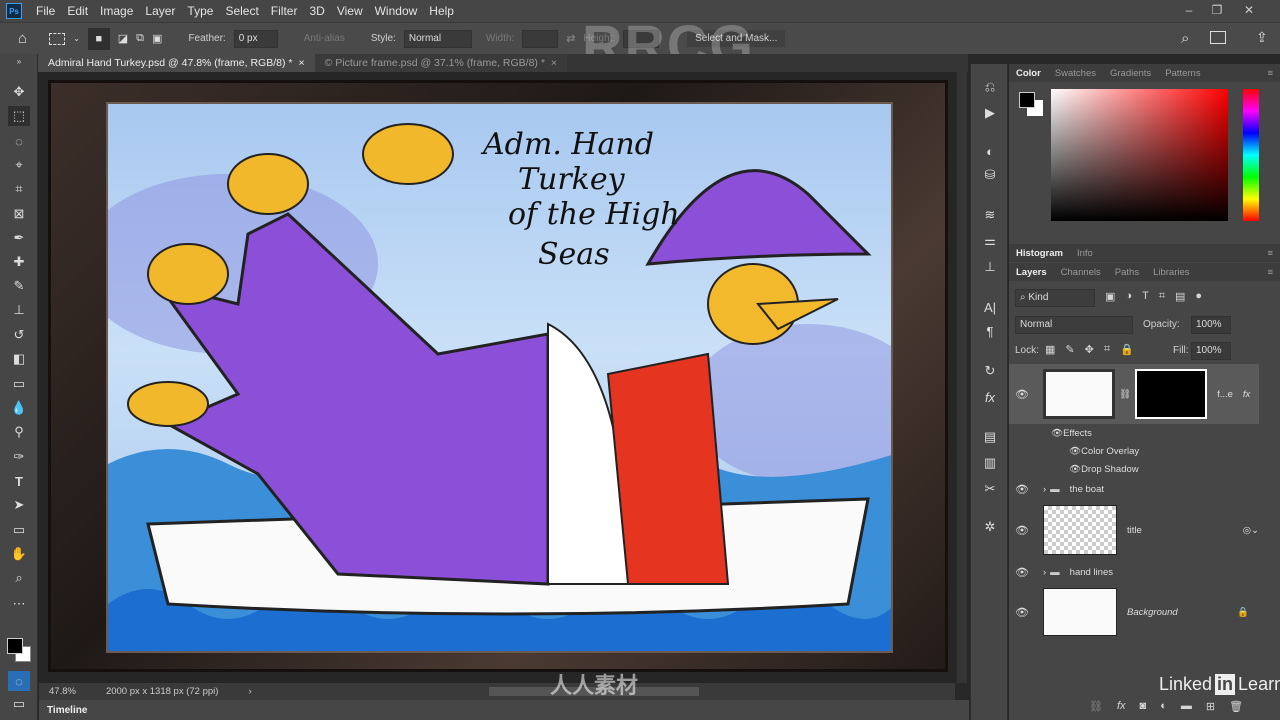 Image resolution: width=1280 pixels, height=720 pixels. What do you see at coordinates (1189, 10) in the screenshot?
I see `minimize-button: –` at bounding box center [1189, 10].